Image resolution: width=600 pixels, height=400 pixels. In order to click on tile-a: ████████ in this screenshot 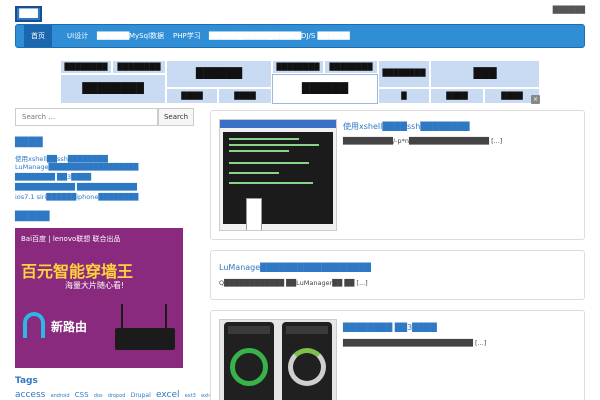, I will do `click(86, 67)`.